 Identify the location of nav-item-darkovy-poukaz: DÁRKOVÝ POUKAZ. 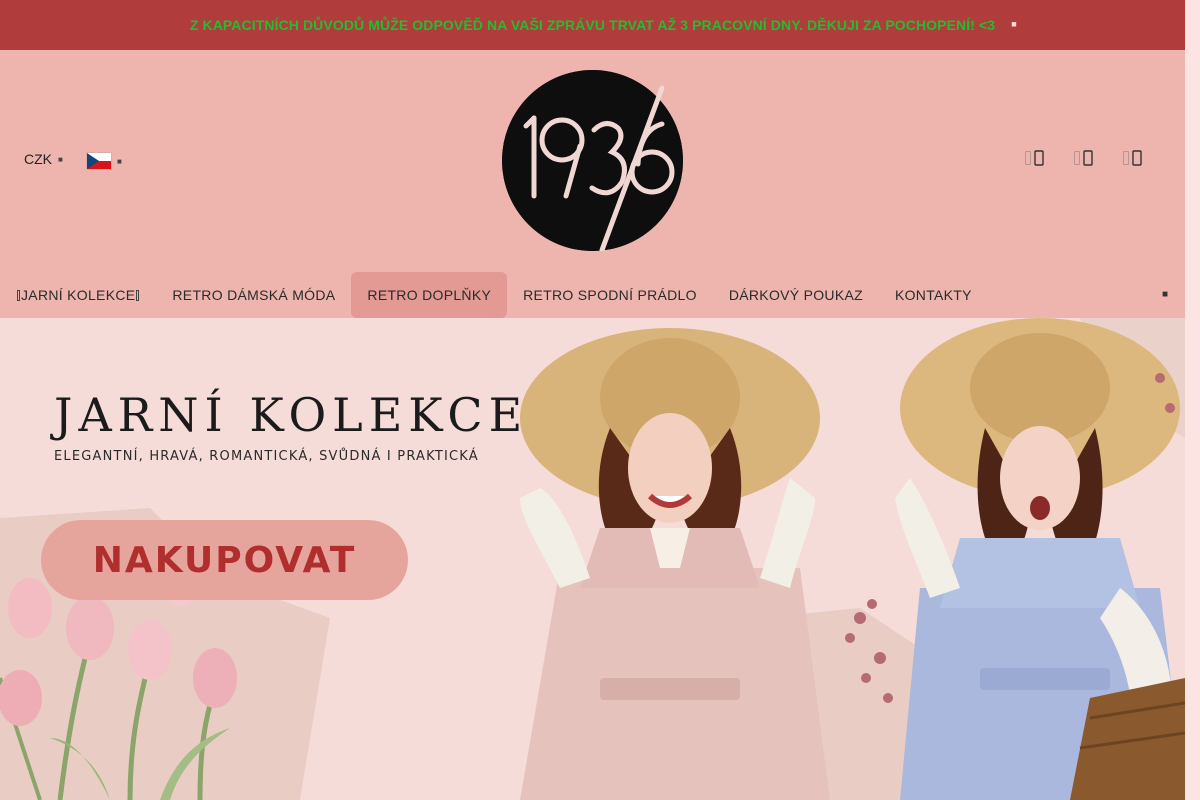
(796, 295).